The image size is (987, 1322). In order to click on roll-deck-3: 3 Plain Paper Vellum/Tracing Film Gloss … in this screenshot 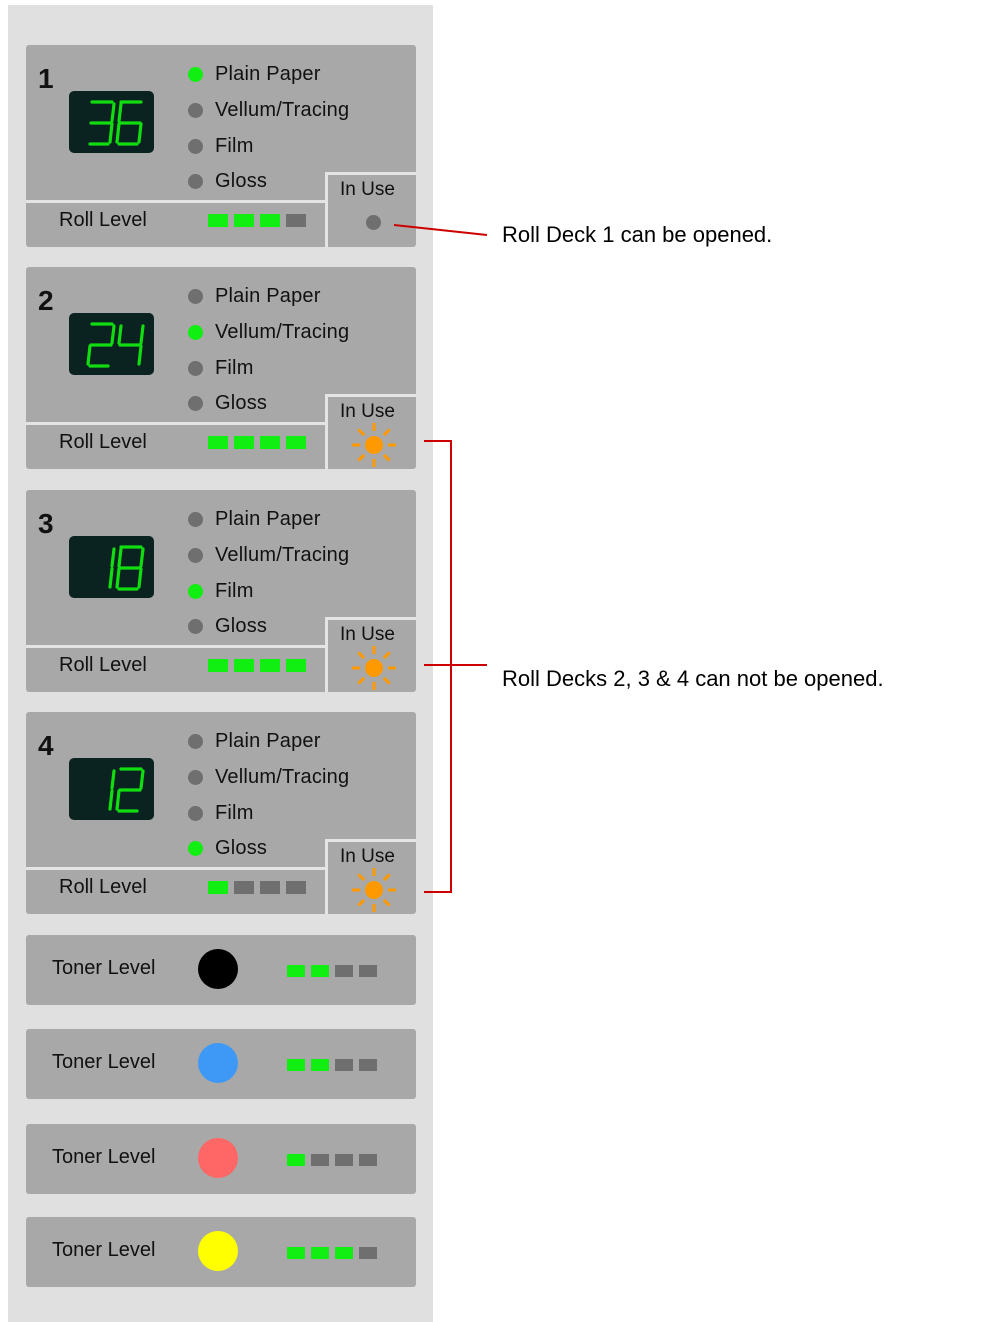, I will do `click(221, 591)`.